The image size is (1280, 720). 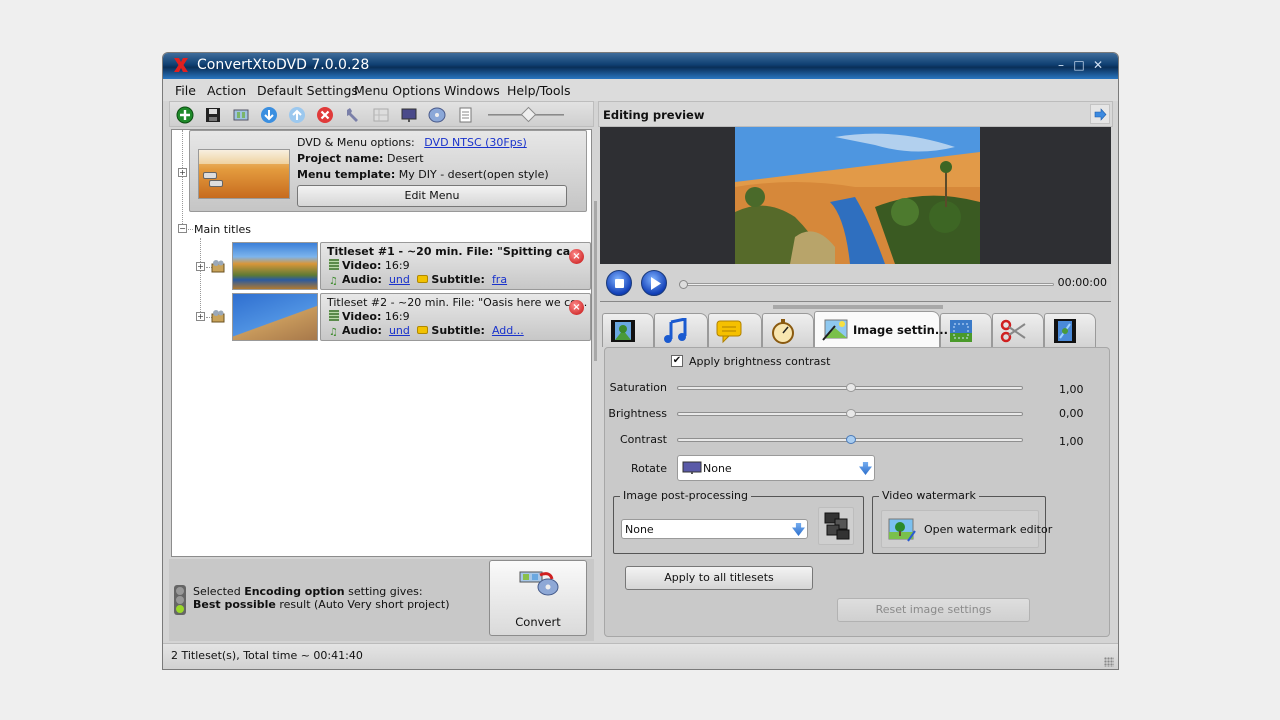 I want to click on seek-slider, so click(x=866, y=284).